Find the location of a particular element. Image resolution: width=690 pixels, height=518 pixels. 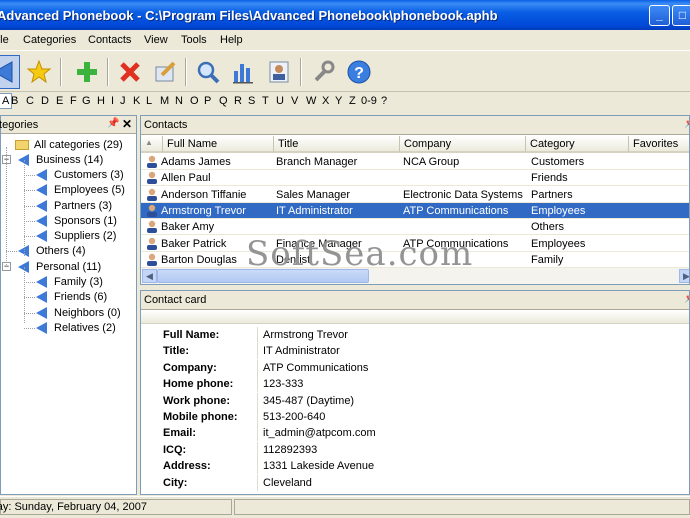

letter-filter-z: Z is located at coordinates (352, 101).